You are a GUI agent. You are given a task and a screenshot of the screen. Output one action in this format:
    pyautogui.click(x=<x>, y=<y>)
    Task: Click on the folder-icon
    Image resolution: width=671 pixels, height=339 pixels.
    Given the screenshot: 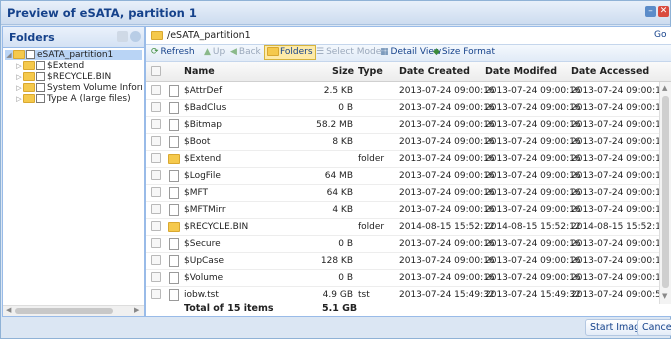 What is the action you would take?
    pyautogui.click(x=157, y=35)
    